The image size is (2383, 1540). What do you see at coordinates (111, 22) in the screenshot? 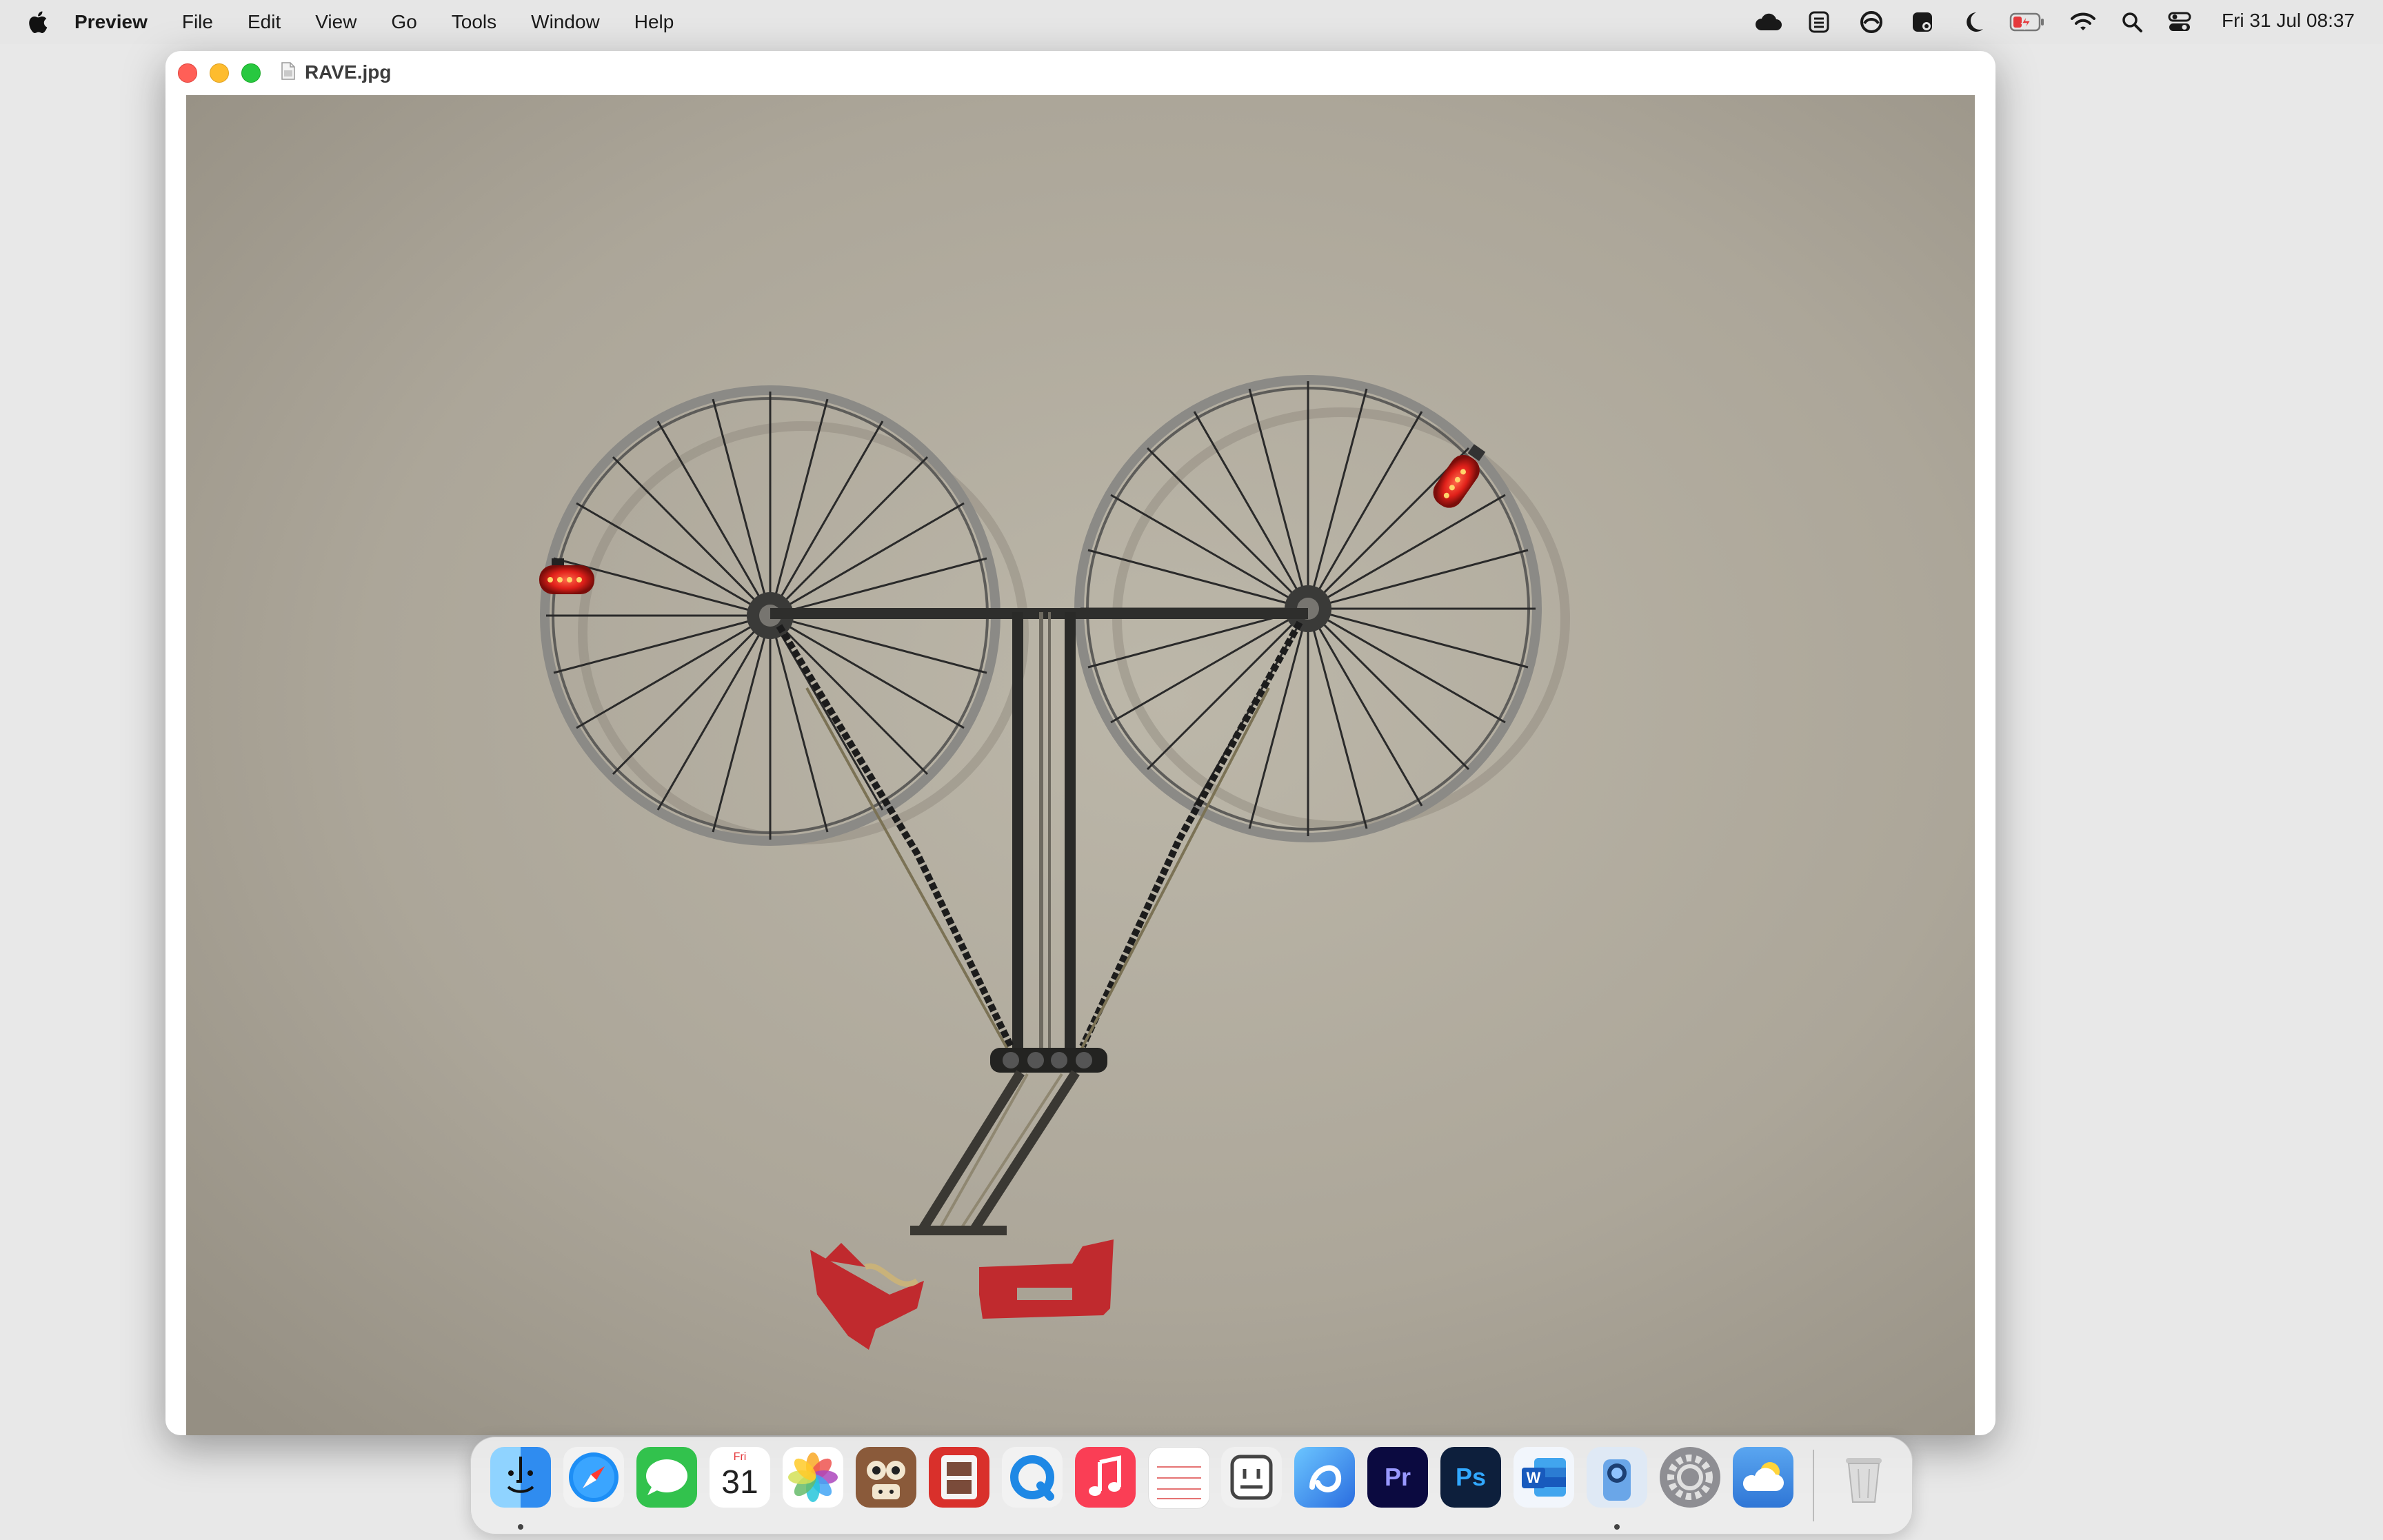
I see `menu-app-name: Preview` at bounding box center [111, 22].